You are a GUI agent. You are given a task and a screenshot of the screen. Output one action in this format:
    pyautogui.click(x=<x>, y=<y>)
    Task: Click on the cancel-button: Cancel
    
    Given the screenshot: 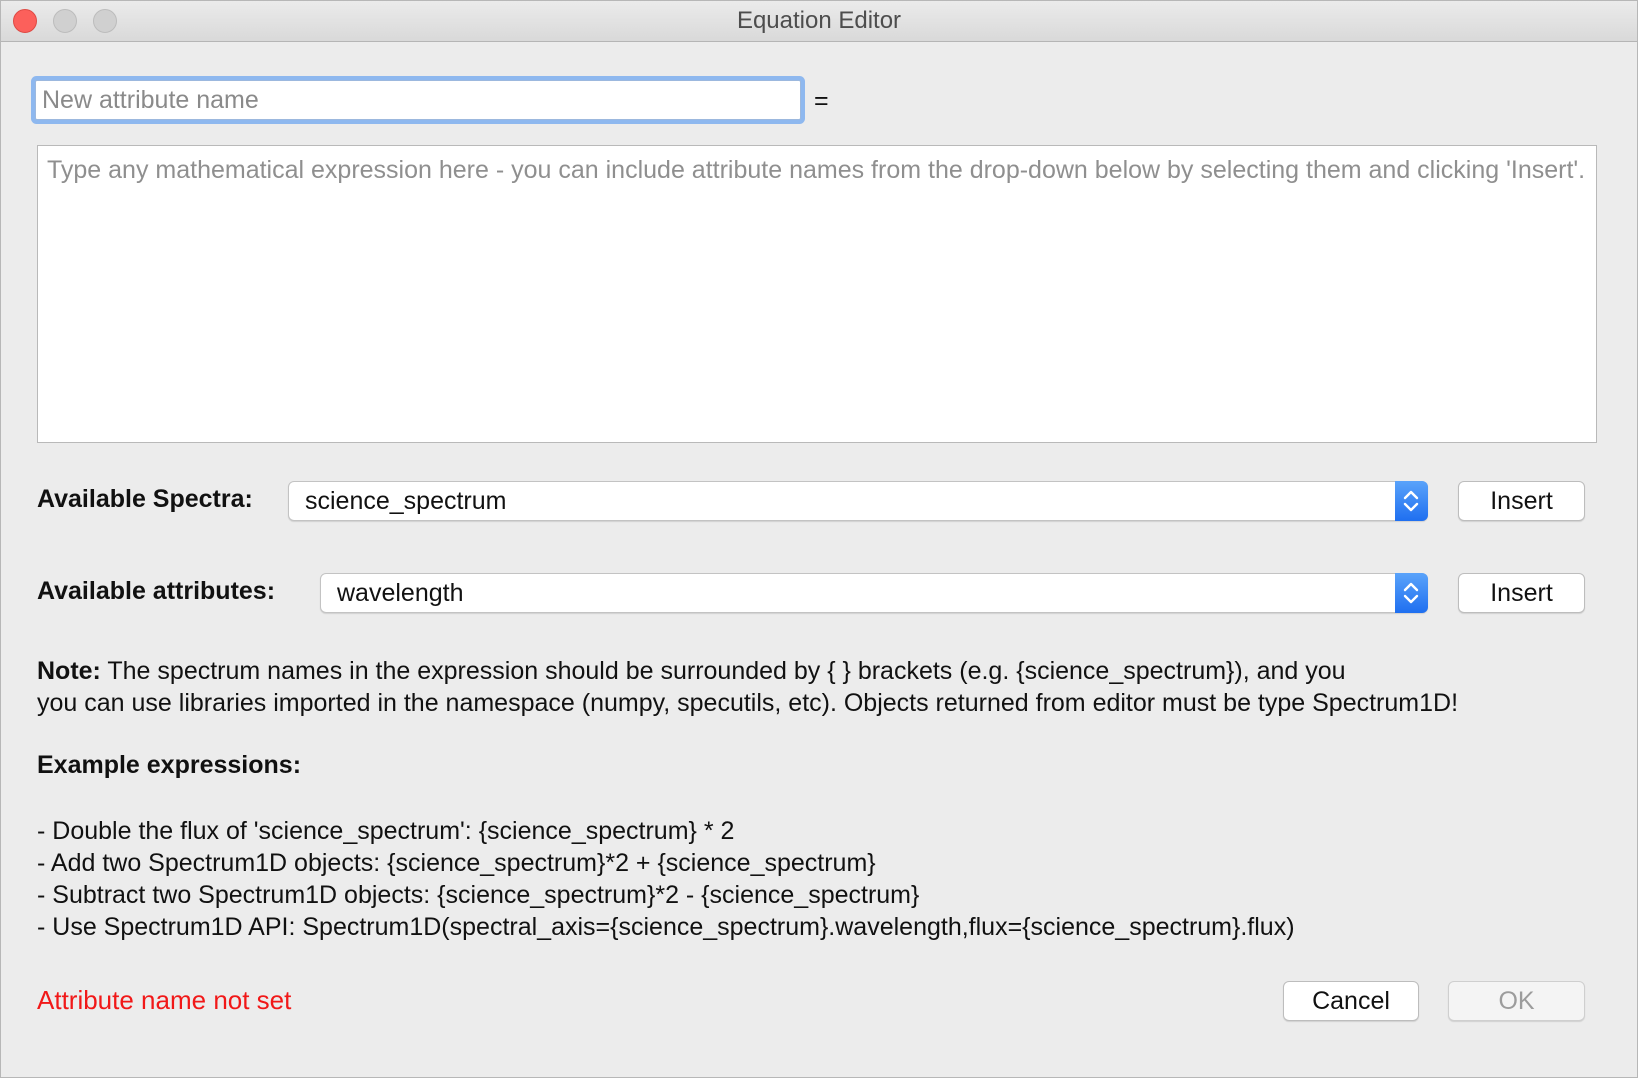 What is the action you would take?
    pyautogui.click(x=1351, y=1001)
    